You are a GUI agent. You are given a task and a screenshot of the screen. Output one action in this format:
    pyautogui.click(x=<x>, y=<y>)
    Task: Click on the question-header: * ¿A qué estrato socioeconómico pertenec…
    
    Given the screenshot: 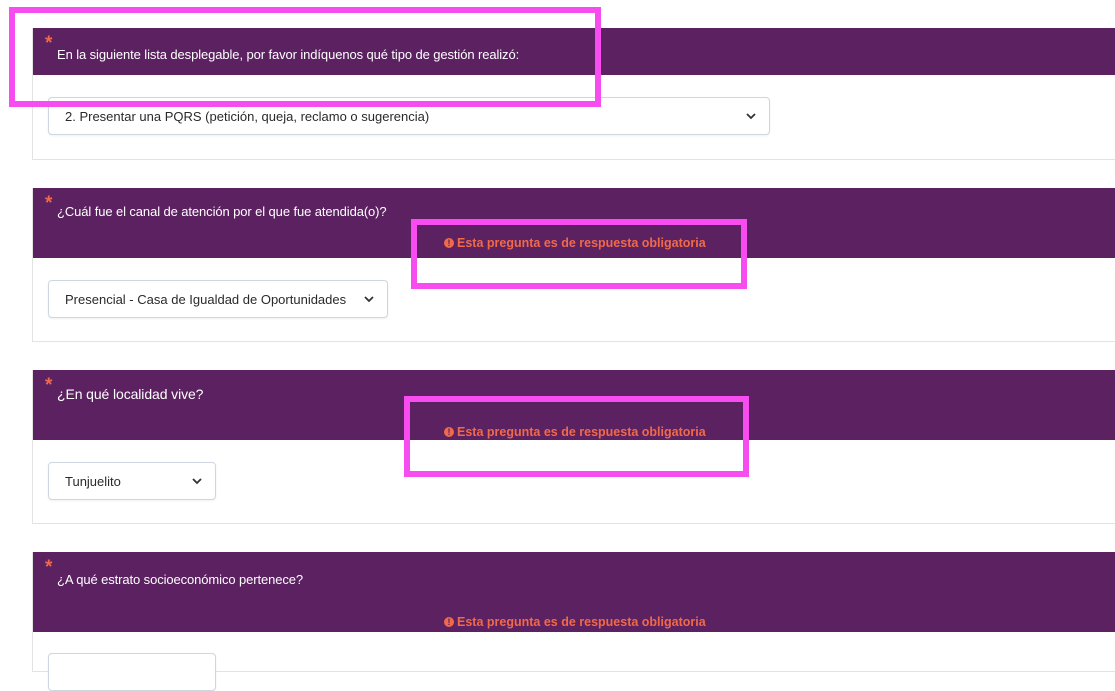 What is the action you would take?
    pyautogui.click(x=574, y=592)
    